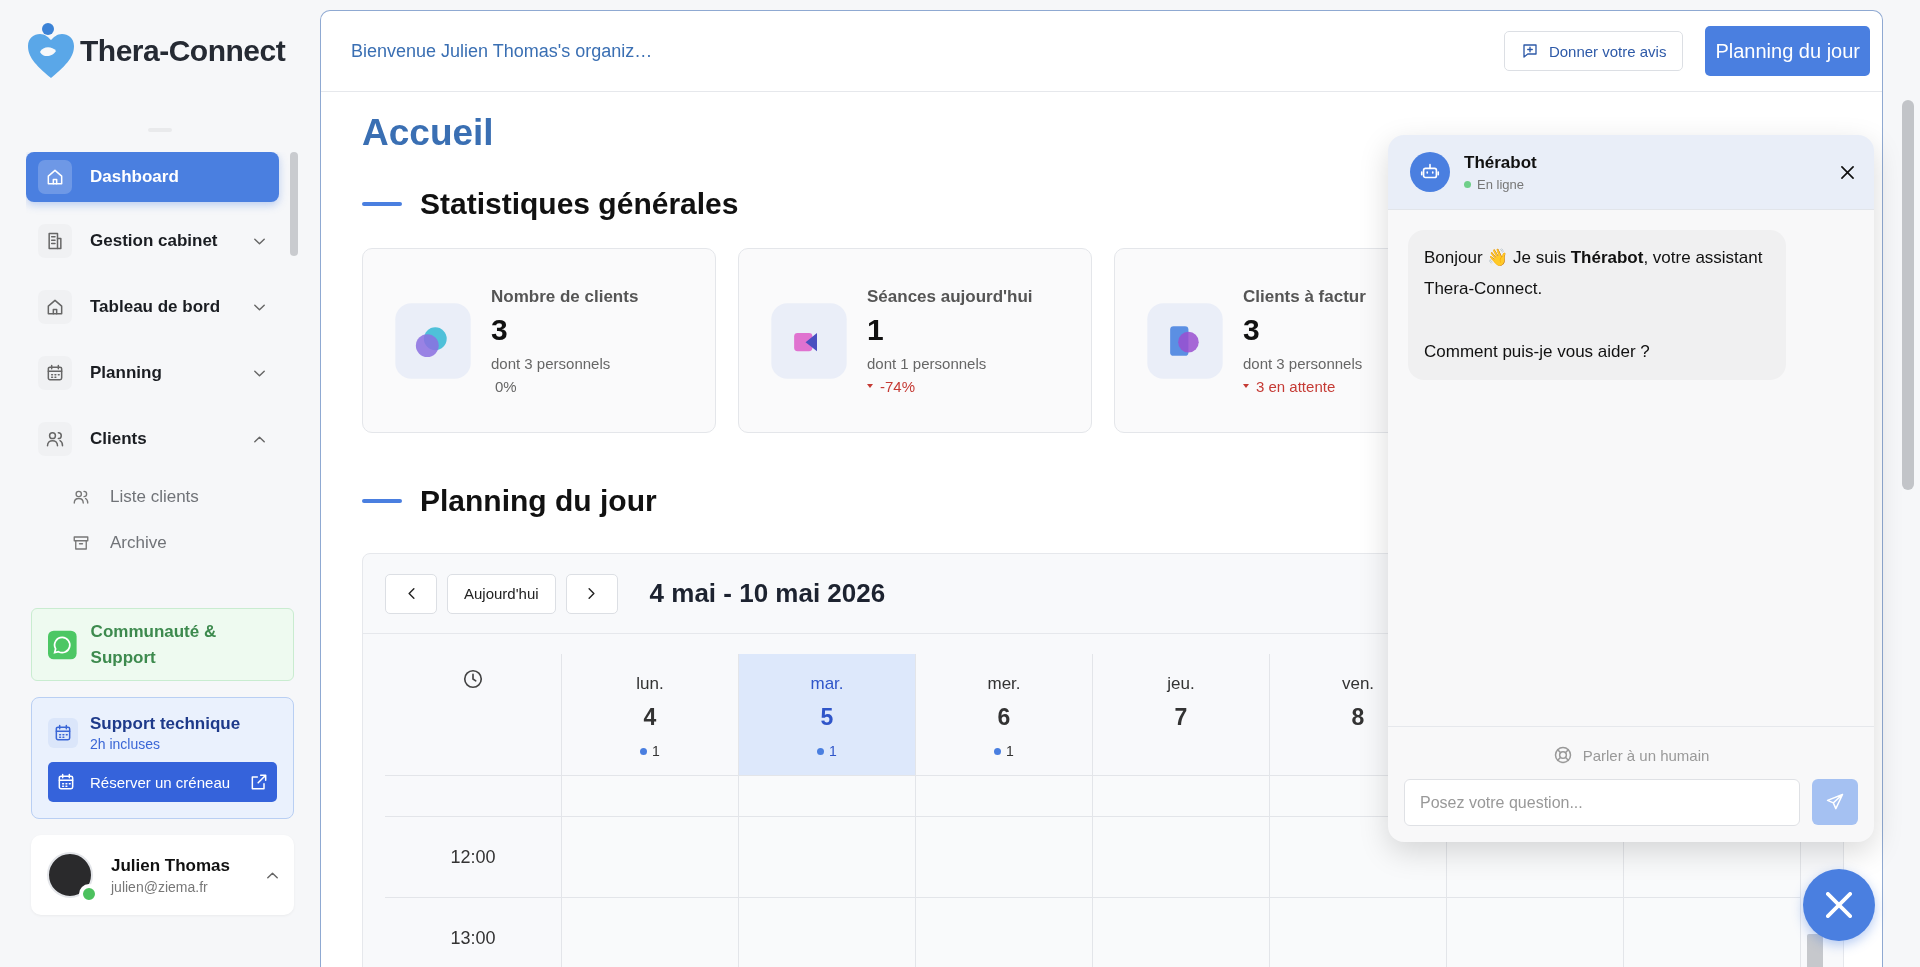  I want to click on stat-trend: -74%, so click(950, 386).